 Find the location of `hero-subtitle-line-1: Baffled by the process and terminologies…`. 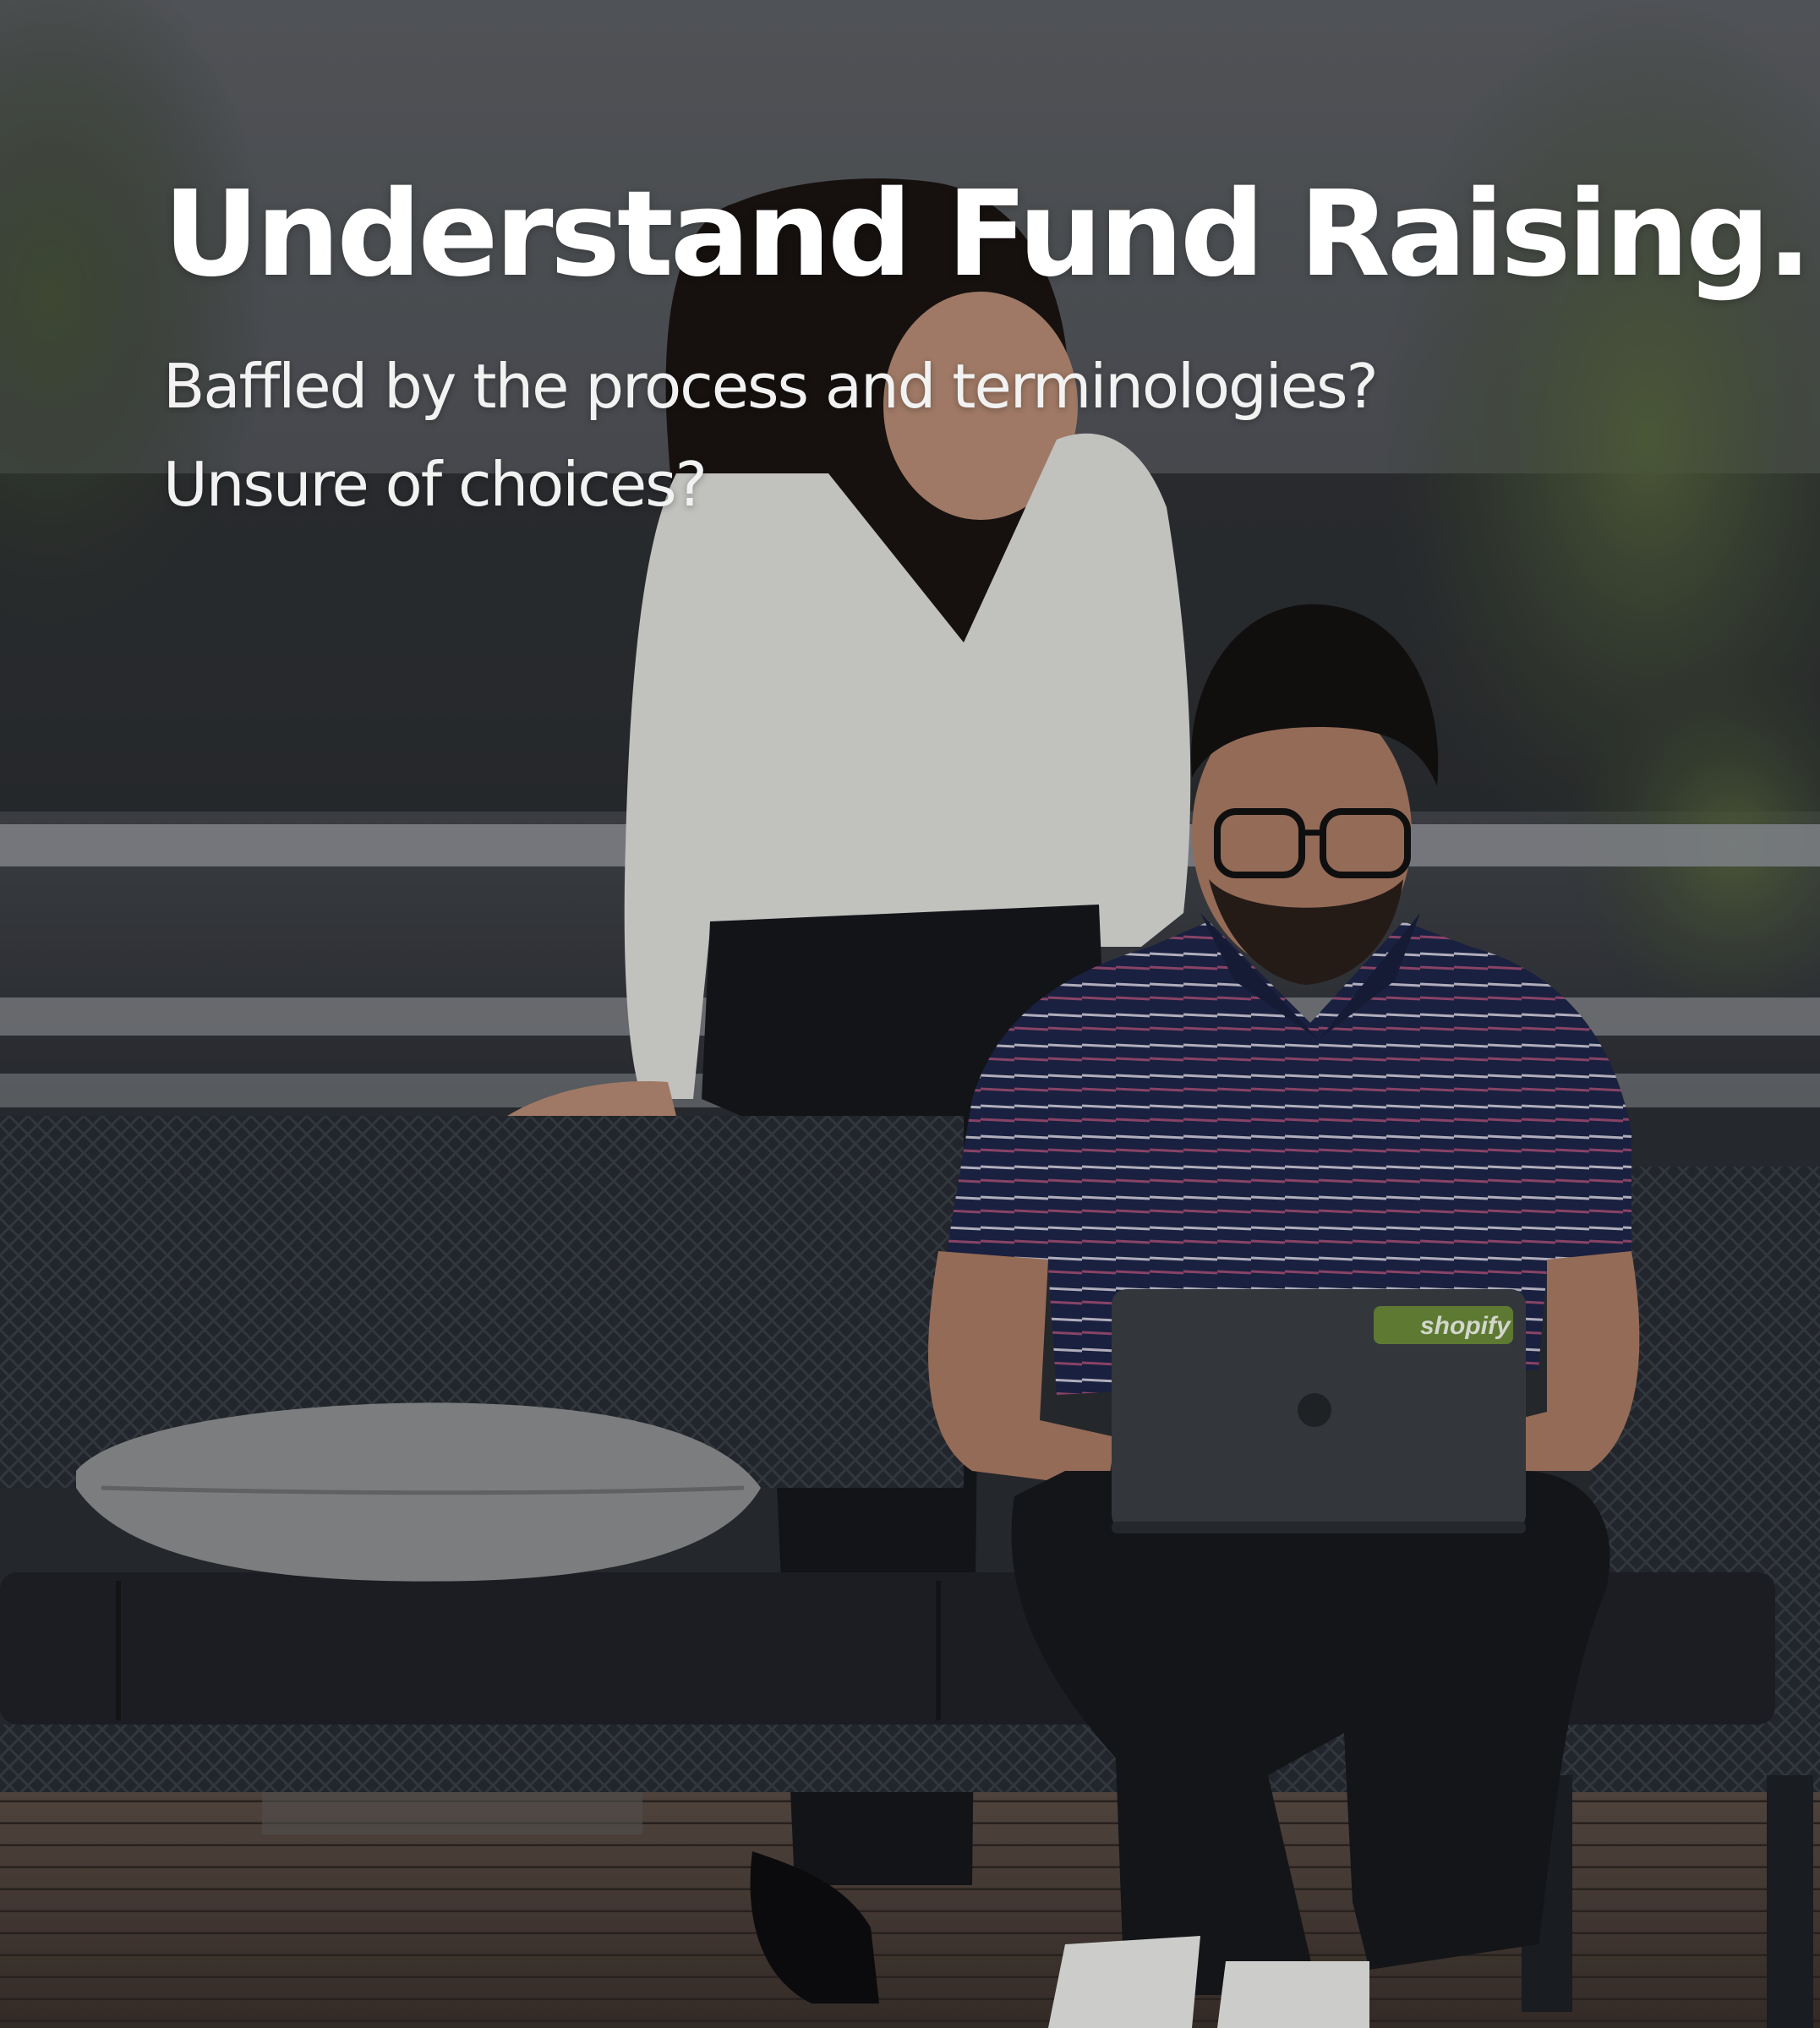

hero-subtitle-line-1: Baffled by the process and terminologies… is located at coordinates (771, 386).